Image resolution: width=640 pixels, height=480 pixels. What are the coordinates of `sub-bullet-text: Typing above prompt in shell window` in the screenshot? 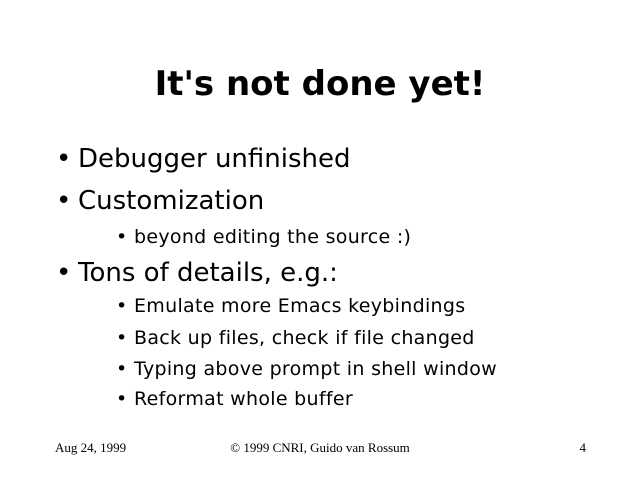 It's located at (315, 369).